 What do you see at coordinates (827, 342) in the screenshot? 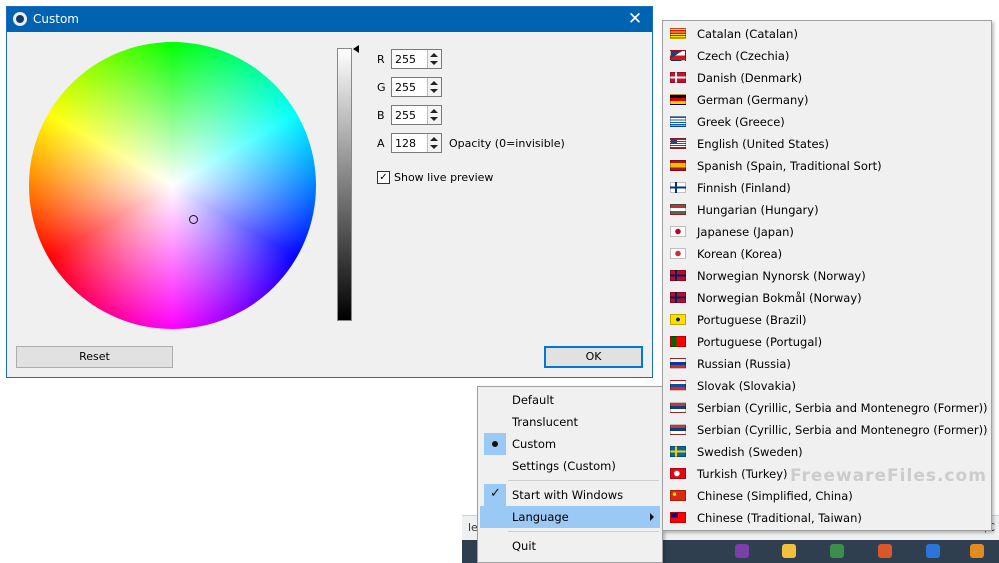
I see `language-item: Portuguese (Portugal)` at bounding box center [827, 342].